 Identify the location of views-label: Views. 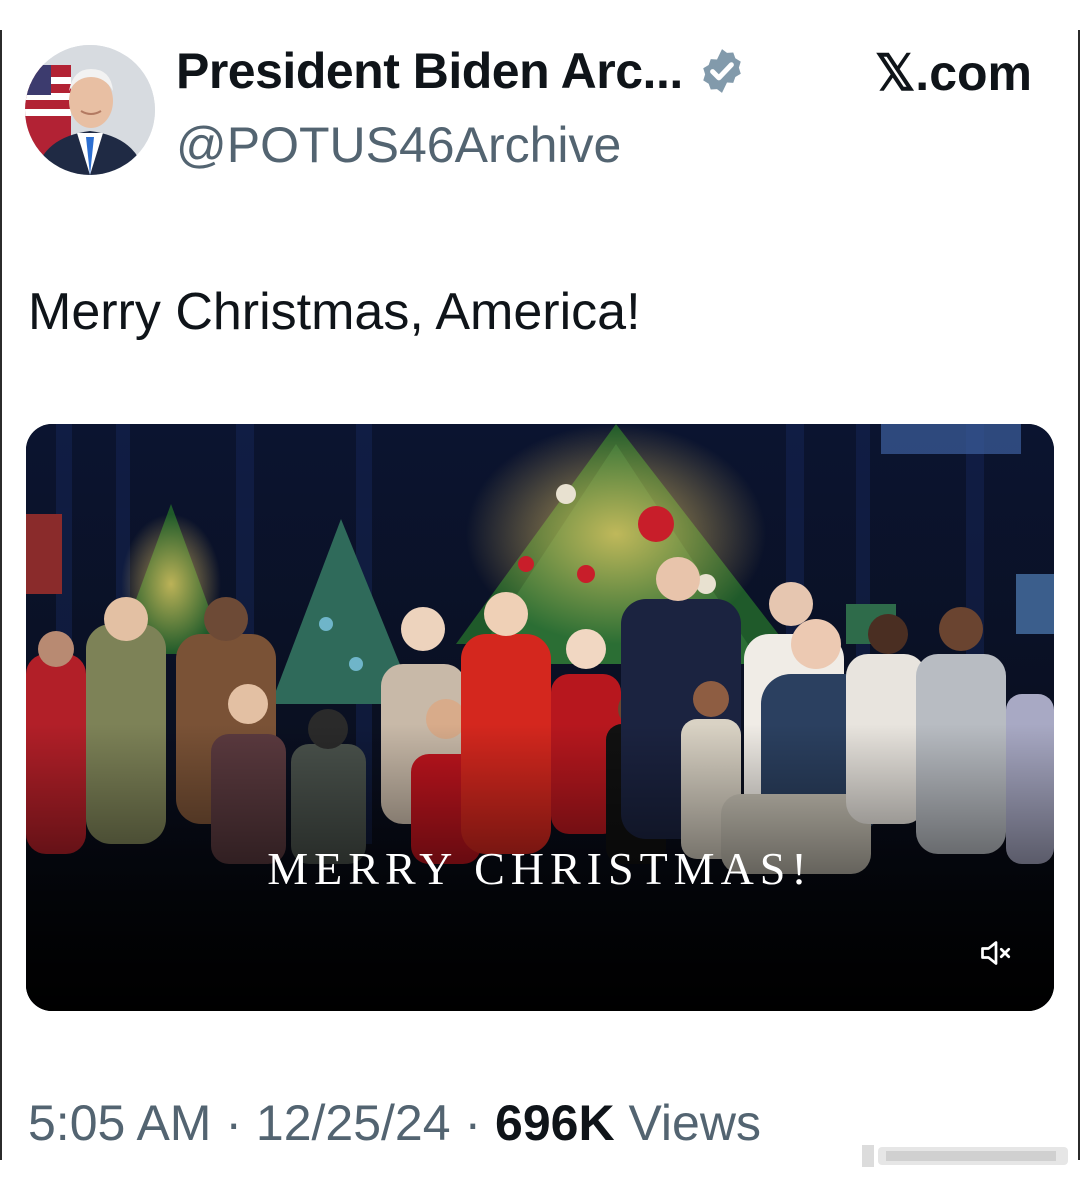
(694, 1123).